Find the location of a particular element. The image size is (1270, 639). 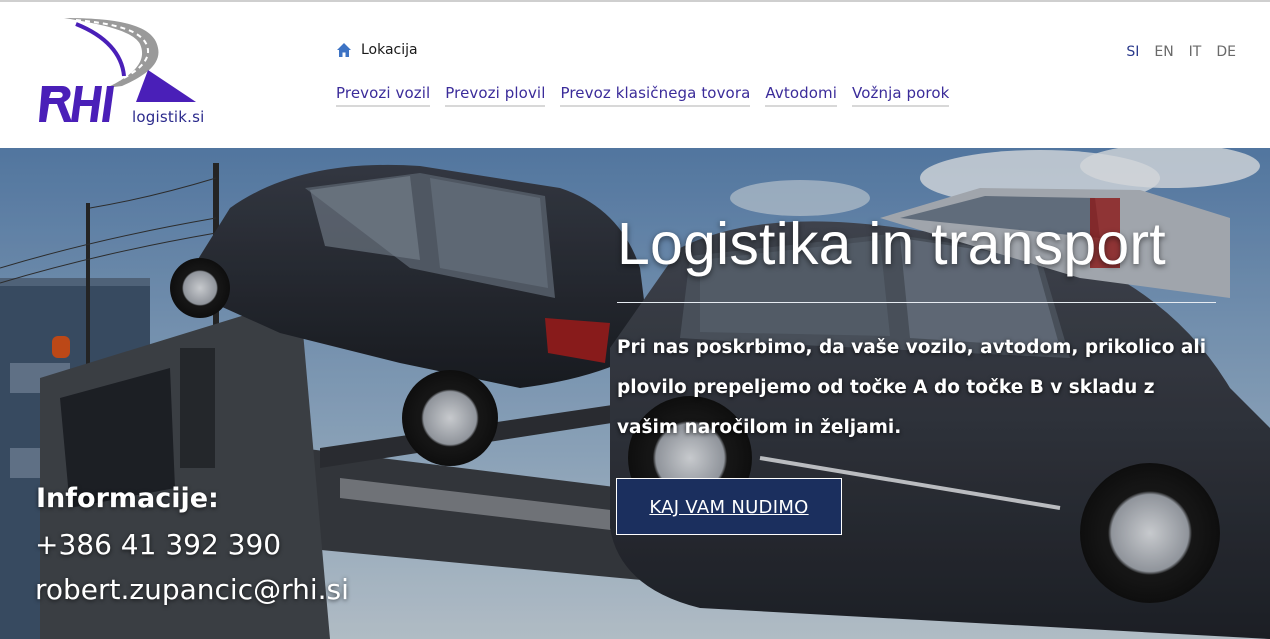

what-we-offer-button: KAJ VAM NUDIMO is located at coordinates (729, 506).